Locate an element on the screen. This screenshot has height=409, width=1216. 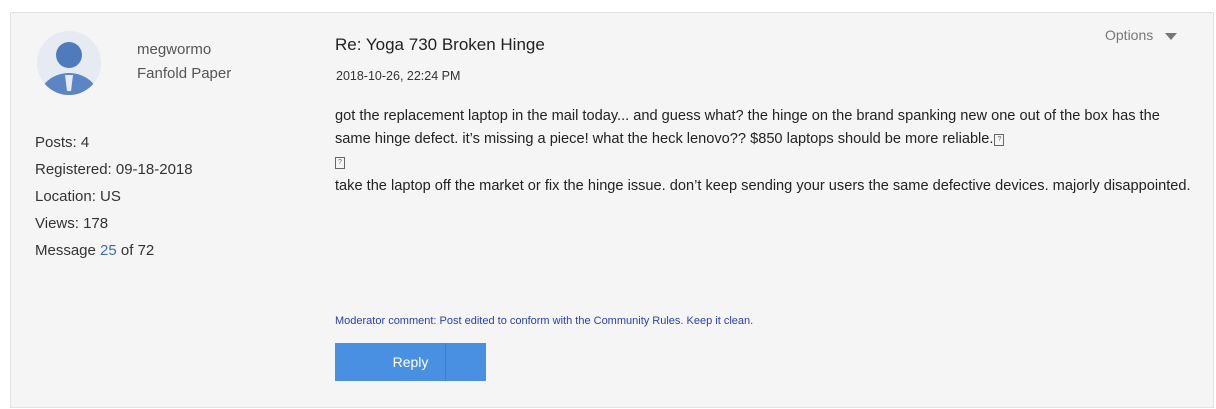
post-blank-line: ? is located at coordinates (765, 163).